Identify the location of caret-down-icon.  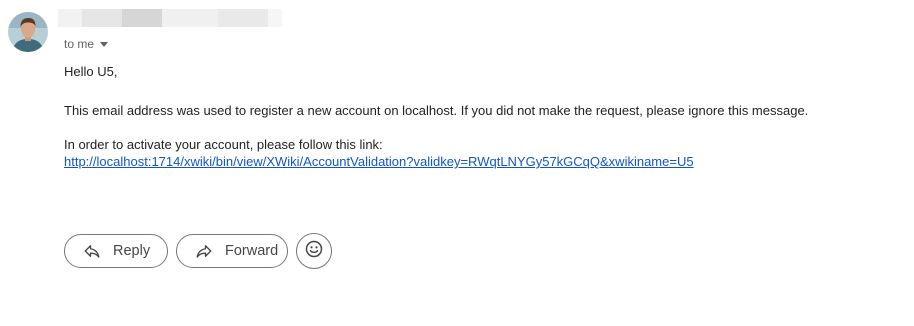
(104, 44).